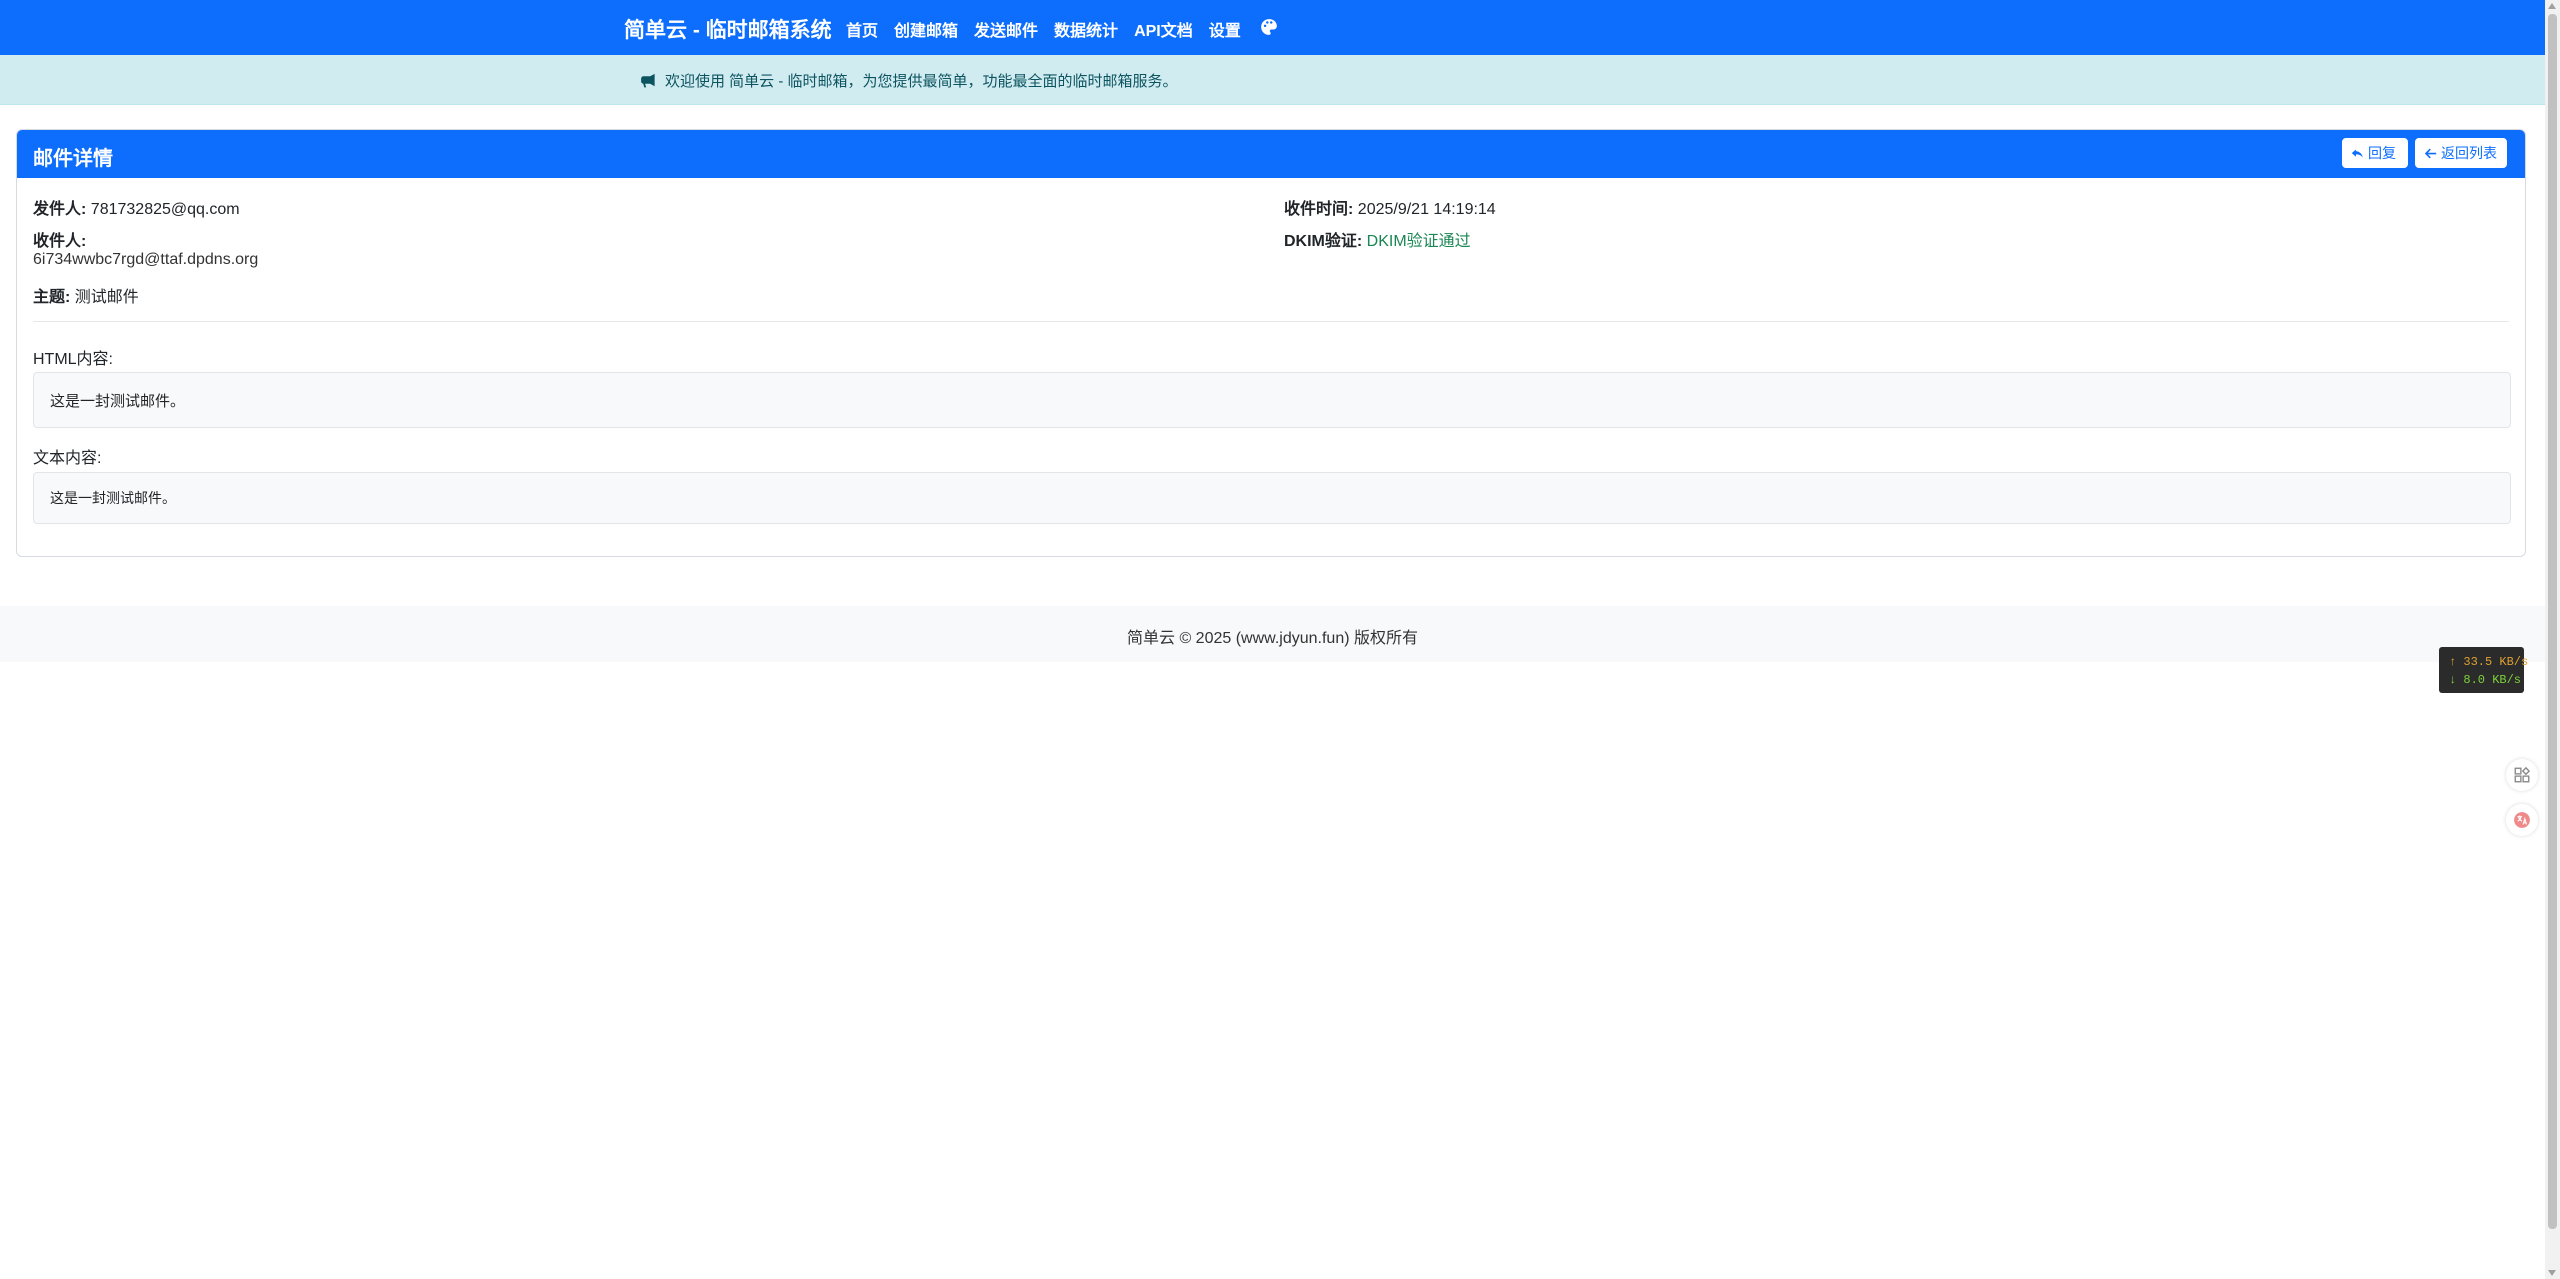 This screenshot has height=1279, width=2560. Describe the element at coordinates (1323, 241) in the screenshot. I see `dkim-label: DKIM验证:` at that location.